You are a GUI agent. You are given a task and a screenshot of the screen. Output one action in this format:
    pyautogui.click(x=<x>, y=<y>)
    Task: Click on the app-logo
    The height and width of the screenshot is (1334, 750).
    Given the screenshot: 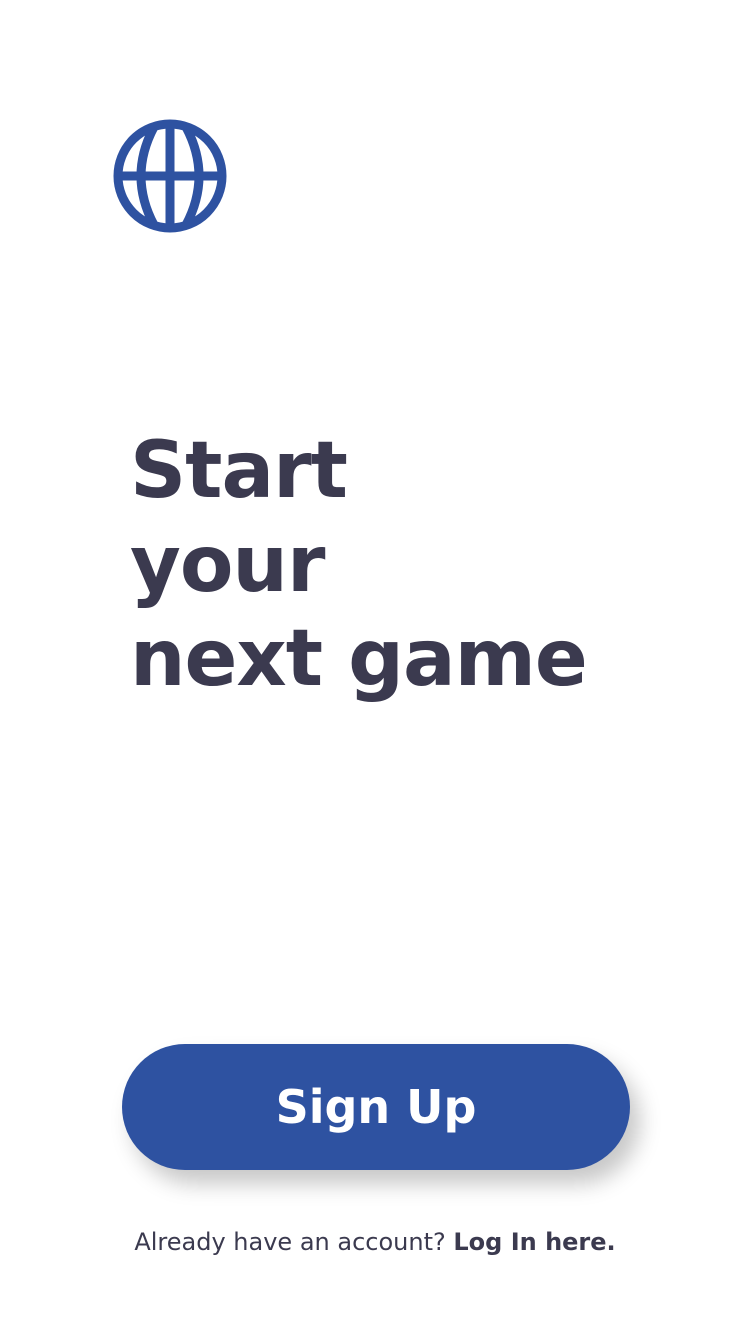 What is the action you would take?
    pyautogui.click(x=170, y=176)
    